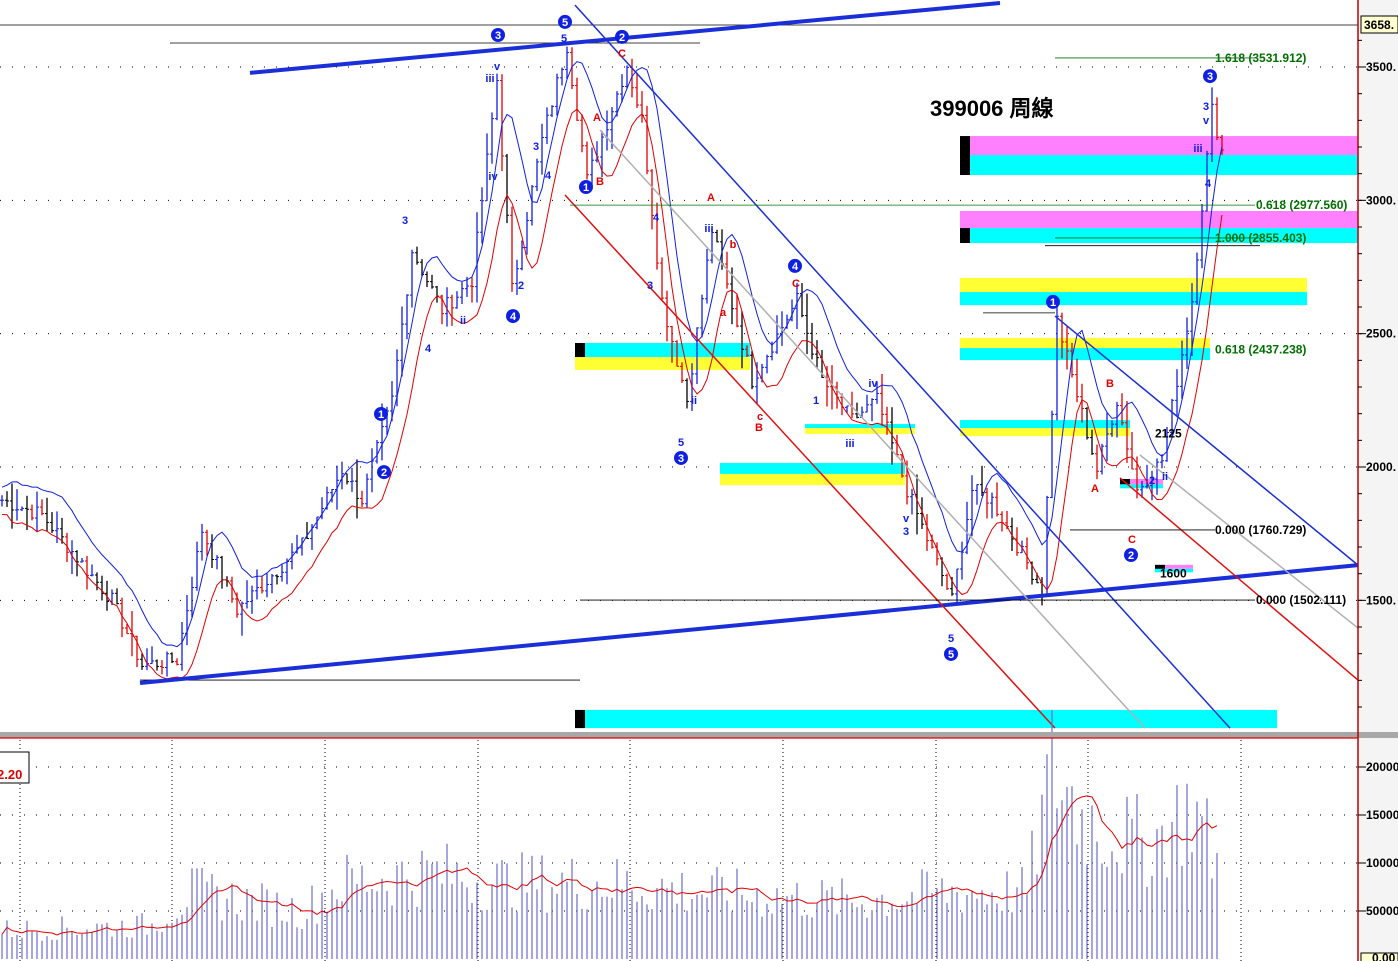  Describe the element at coordinates (1382, 863) in the screenshot. I see `volume-tick-label: 10000` at that location.